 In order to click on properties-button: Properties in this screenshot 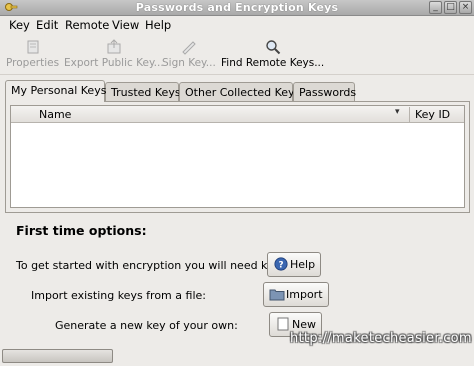, I will do `click(32, 54)`.